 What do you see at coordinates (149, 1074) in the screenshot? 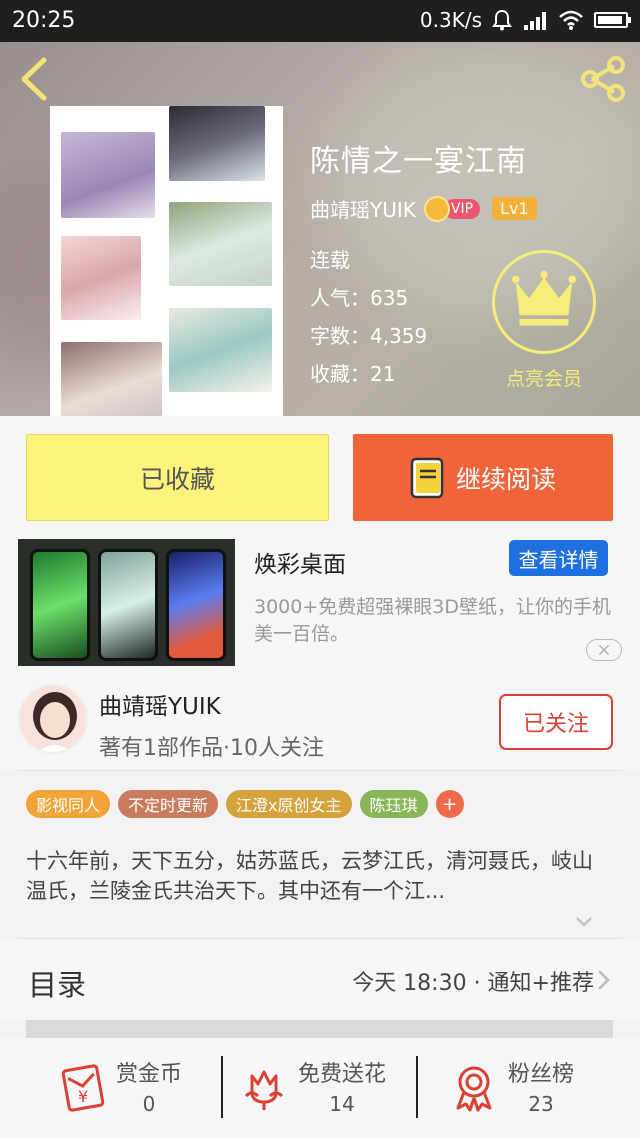
I see `reward-coin-label: 赏金币` at bounding box center [149, 1074].